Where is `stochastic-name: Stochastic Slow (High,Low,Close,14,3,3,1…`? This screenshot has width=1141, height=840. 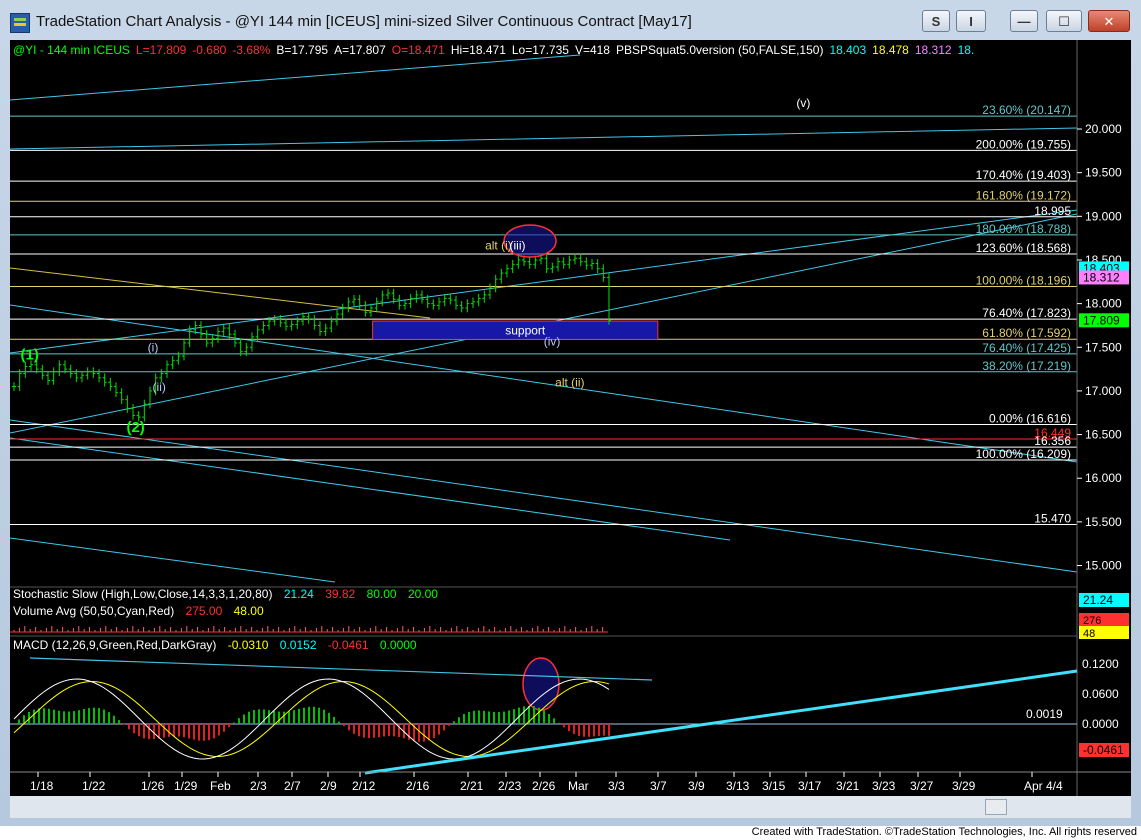 stochastic-name: Stochastic Slow (High,Low,Close,14,3,3,1… is located at coordinates (142, 594).